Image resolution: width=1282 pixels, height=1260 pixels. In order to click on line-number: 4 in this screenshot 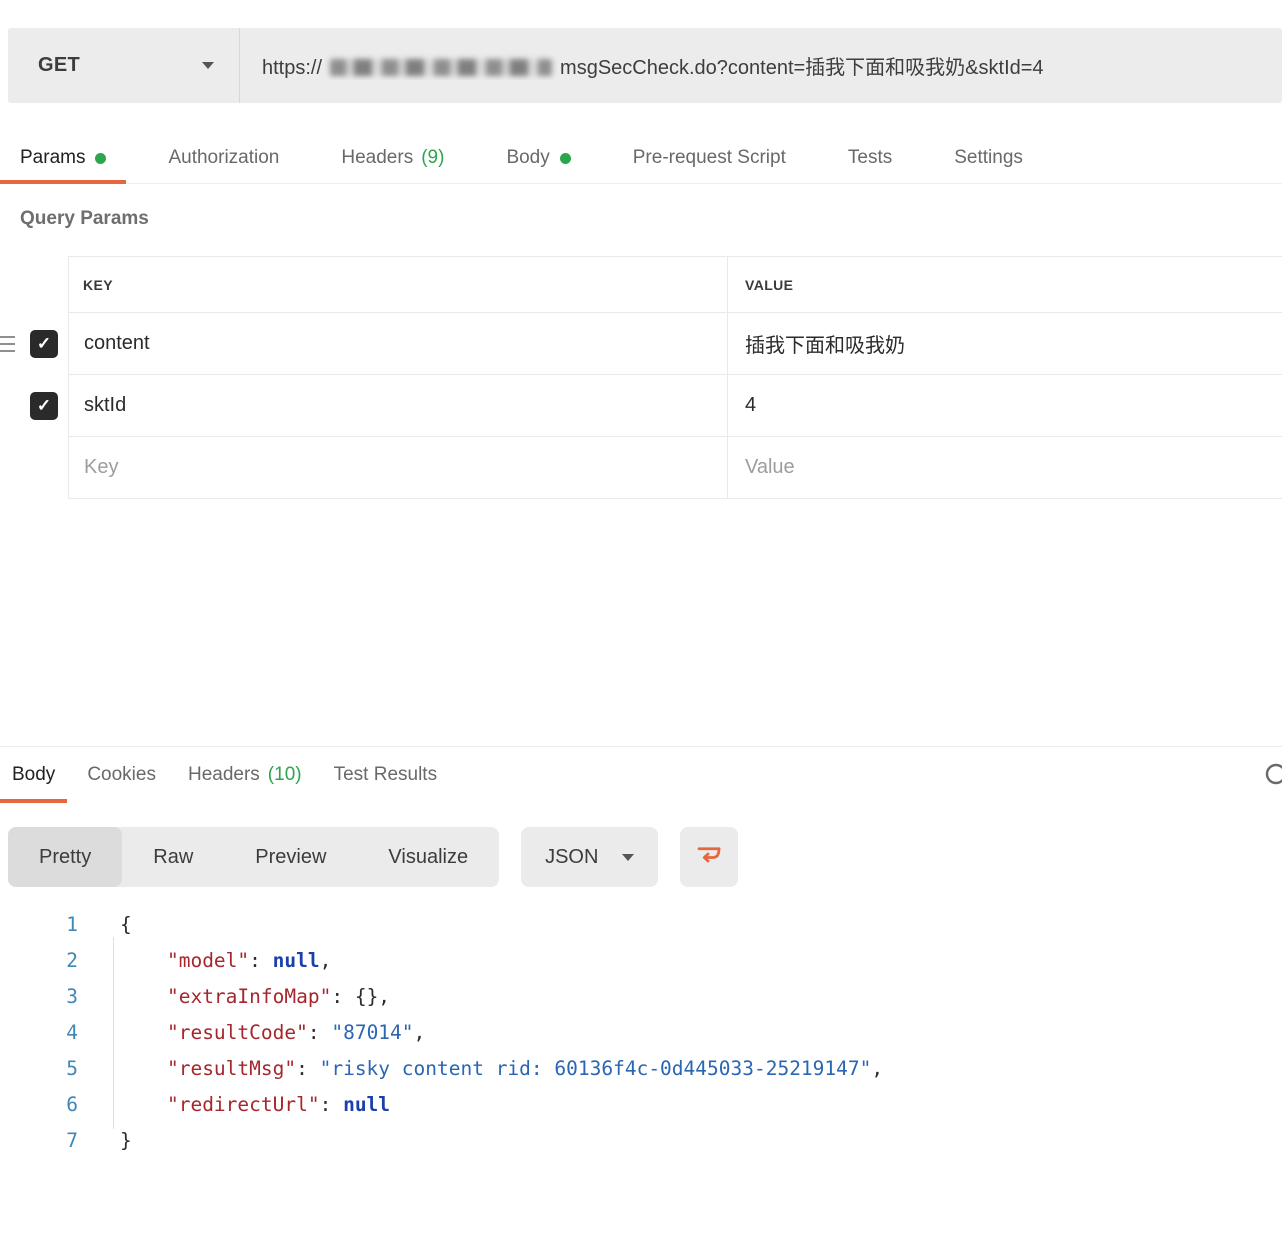, I will do `click(72, 1032)`.